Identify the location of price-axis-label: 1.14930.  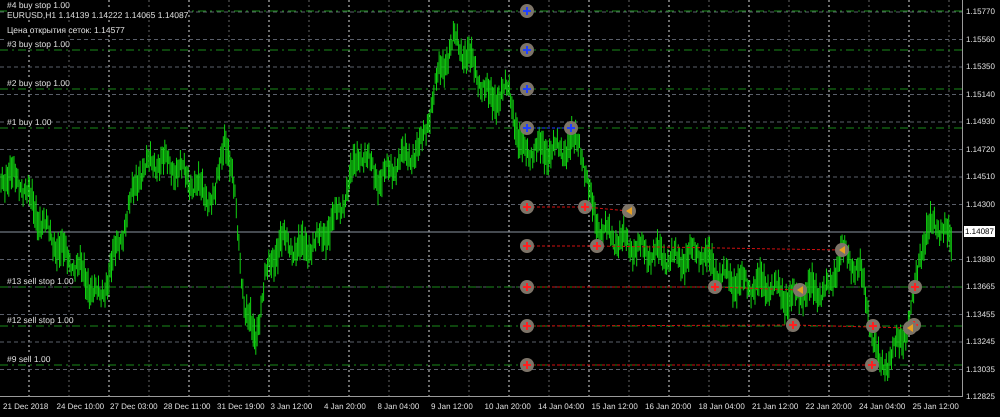
(980, 121).